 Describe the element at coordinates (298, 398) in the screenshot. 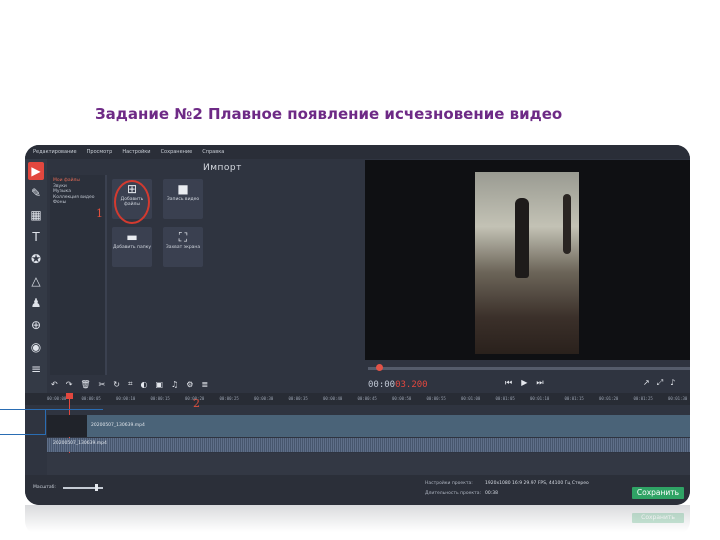

I see `ruler-tick-label: 00:00:35` at that location.